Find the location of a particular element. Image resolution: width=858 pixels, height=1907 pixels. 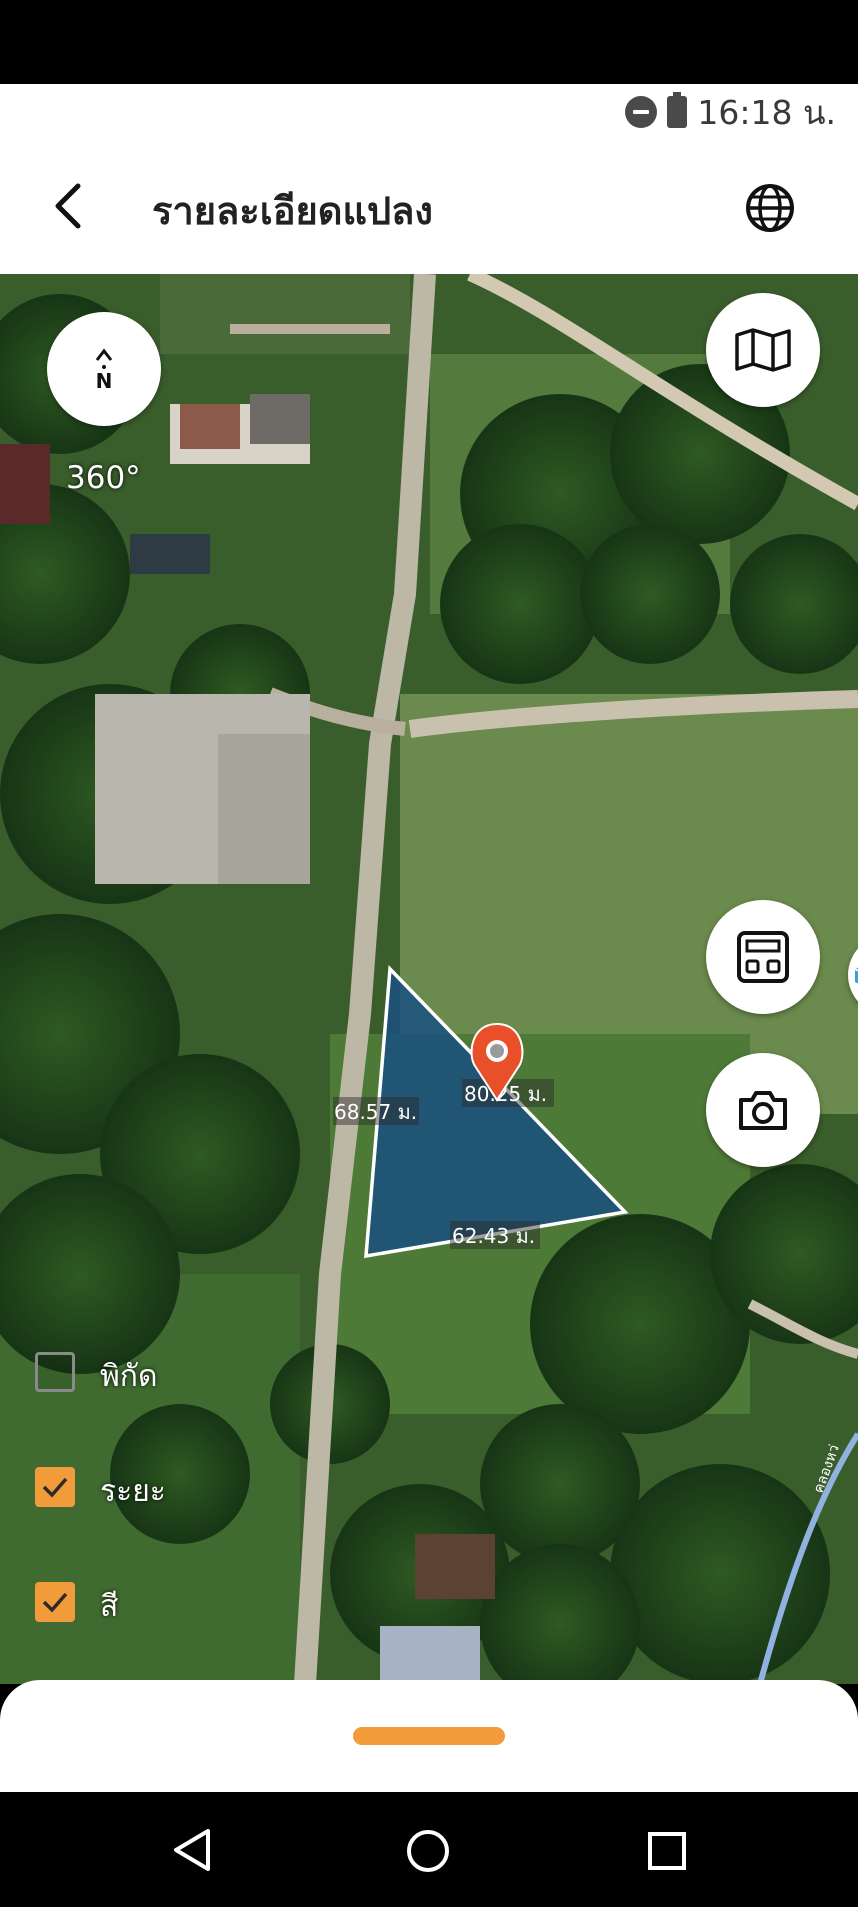

camera-icon is located at coordinates (763, 1110).